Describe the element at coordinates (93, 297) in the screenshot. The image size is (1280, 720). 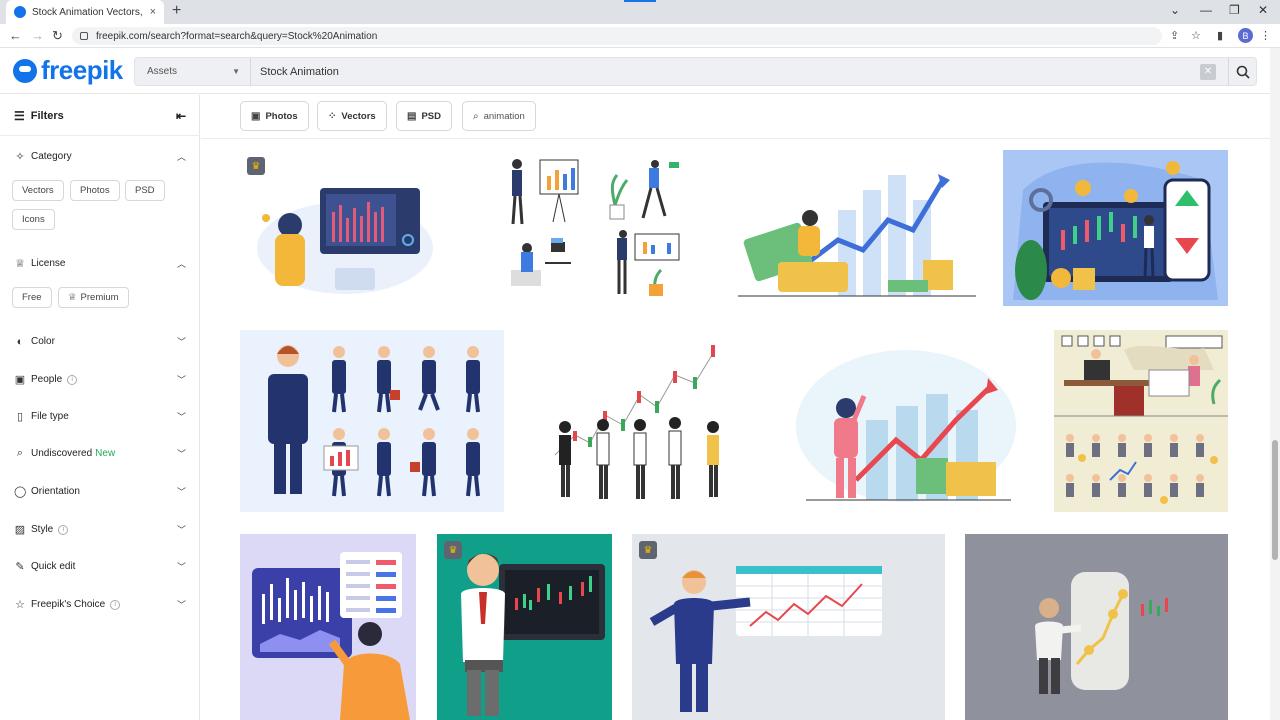
I see `license-chip-premium: ♕ Premium` at that location.